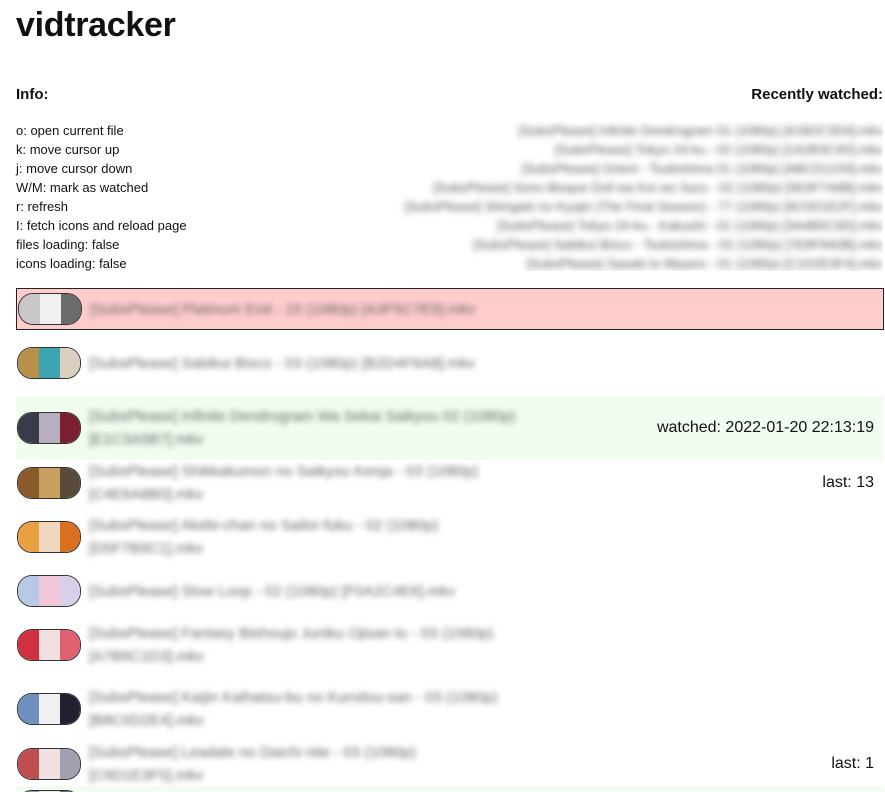 The width and height of the screenshot is (885, 792). Describe the element at coordinates (70, 130) in the screenshot. I see `info-line: o: open current file` at that location.